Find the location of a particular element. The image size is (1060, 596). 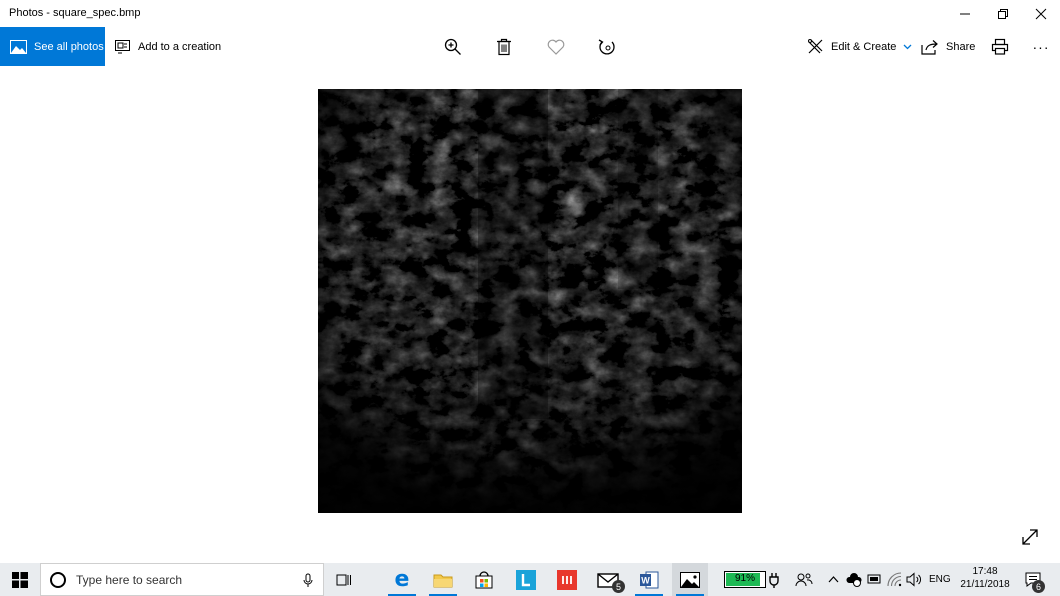

more-options-label: ··· is located at coordinates (1041, 46).